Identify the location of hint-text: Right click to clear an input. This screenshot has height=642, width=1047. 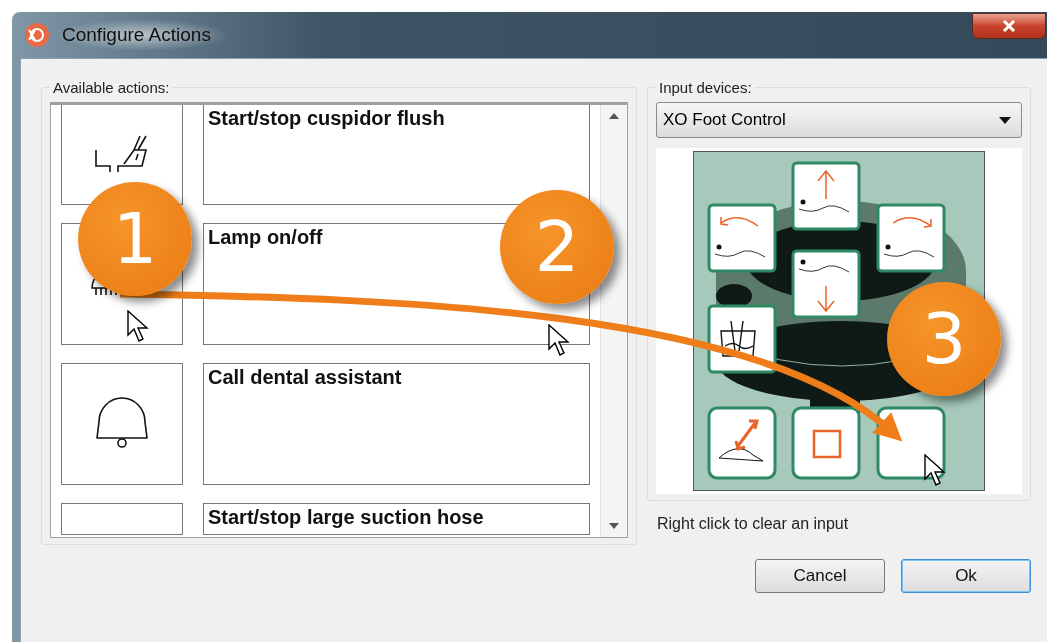
(753, 523).